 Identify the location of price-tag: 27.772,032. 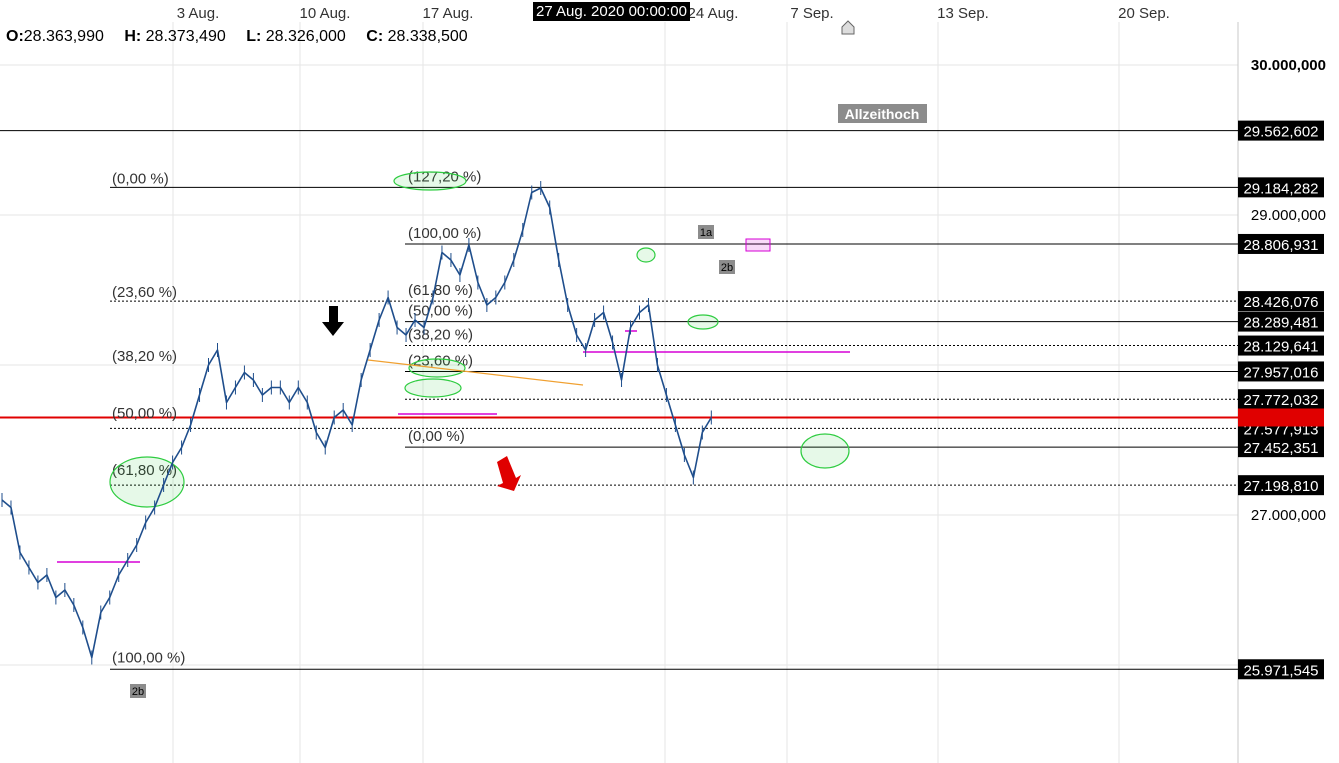
(1281, 399).